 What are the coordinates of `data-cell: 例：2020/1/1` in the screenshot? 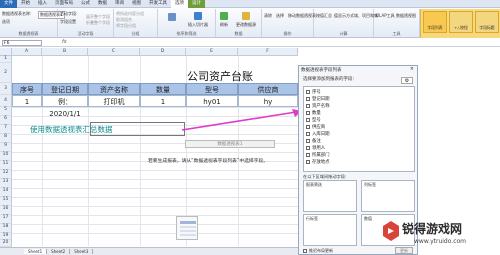 It's located at (65, 106).